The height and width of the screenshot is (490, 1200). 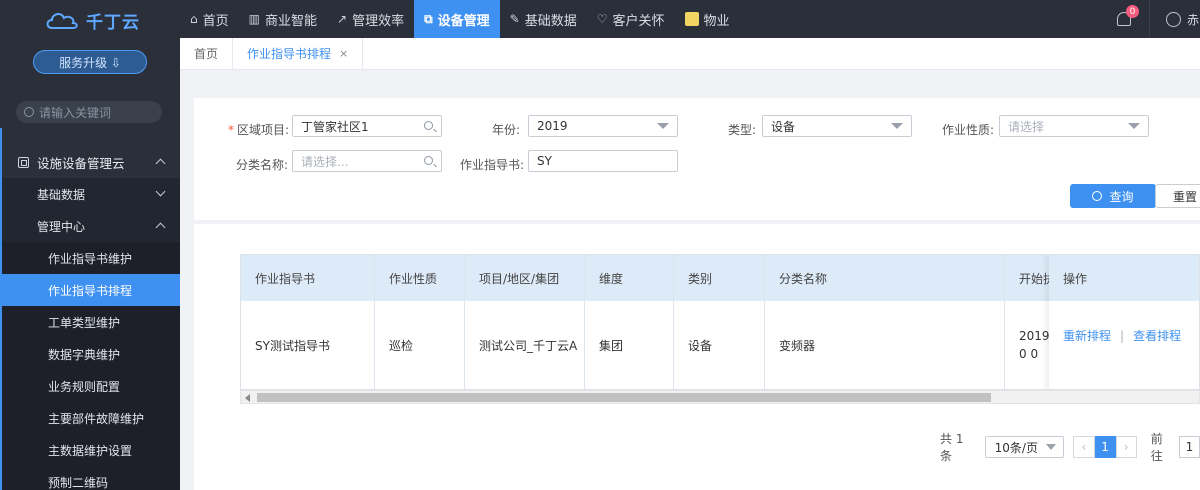 What do you see at coordinates (308, 278) in the screenshot?
I see `col-guide: 作业指导书` at bounding box center [308, 278].